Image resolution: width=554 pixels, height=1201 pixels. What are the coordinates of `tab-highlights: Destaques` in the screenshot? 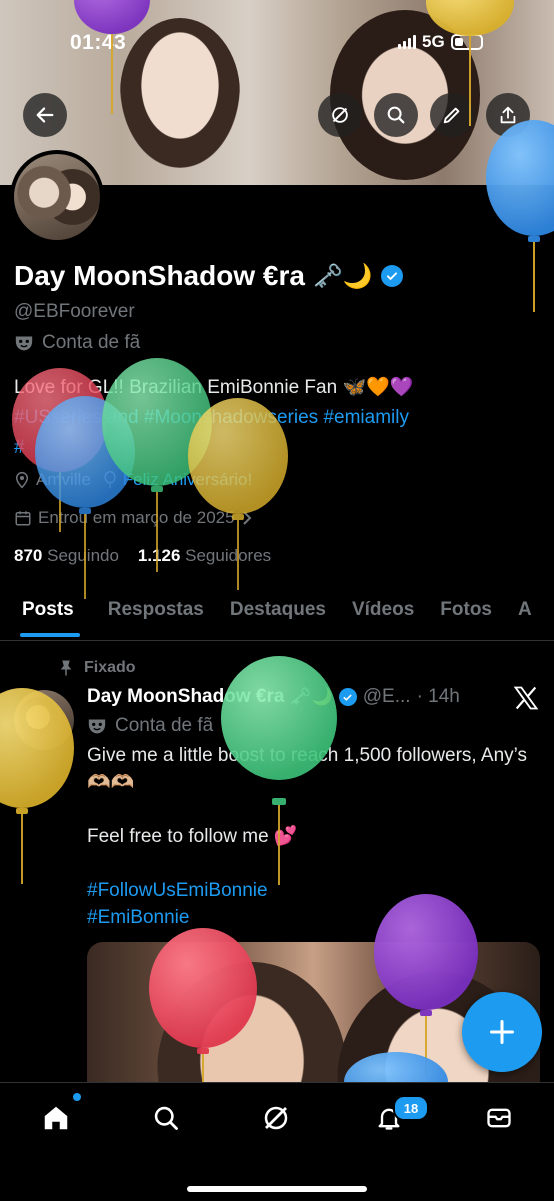 It's located at (278, 616).